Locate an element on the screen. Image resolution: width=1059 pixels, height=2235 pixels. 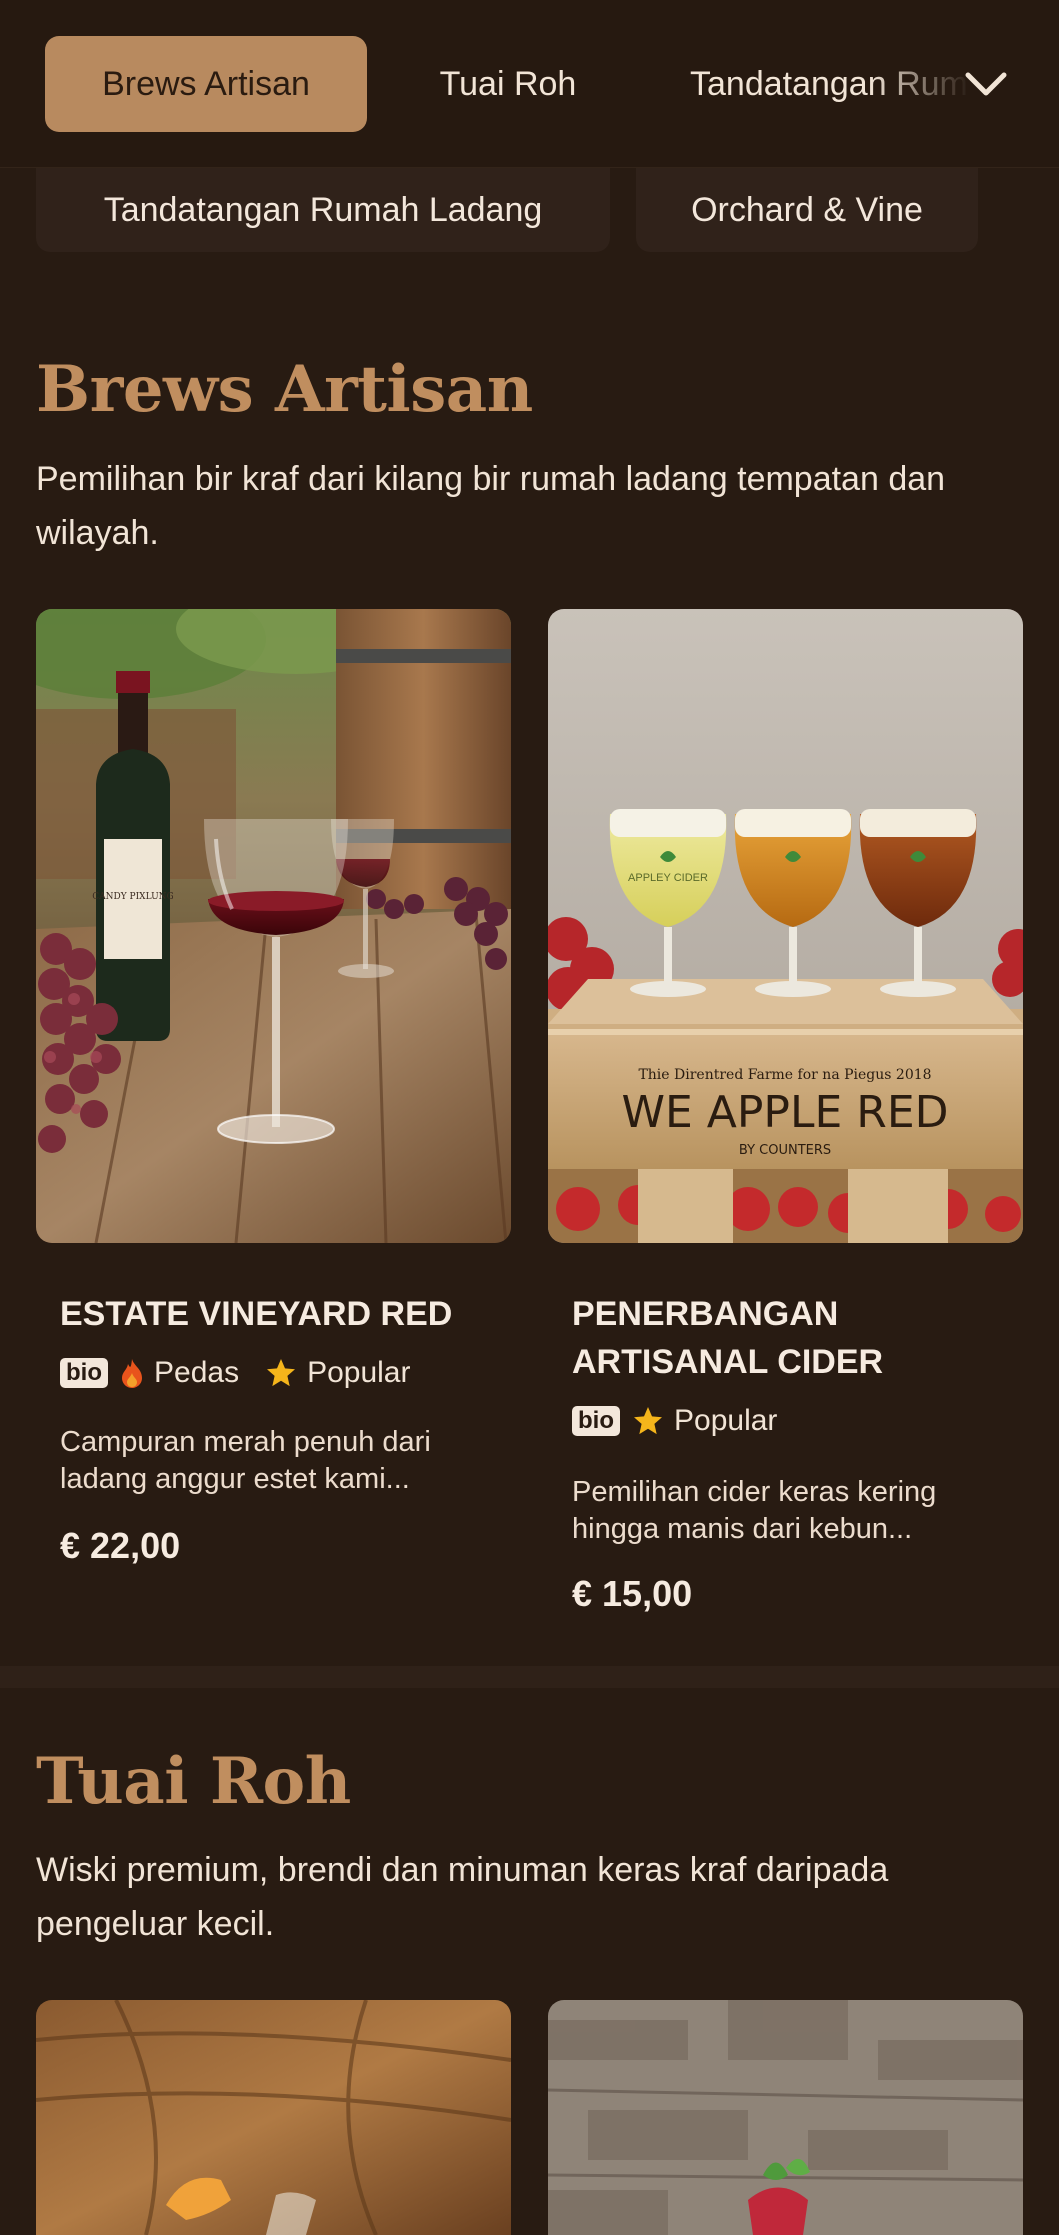
section-title-brews-artisan: Brews Artisan is located at coordinates (284, 389).